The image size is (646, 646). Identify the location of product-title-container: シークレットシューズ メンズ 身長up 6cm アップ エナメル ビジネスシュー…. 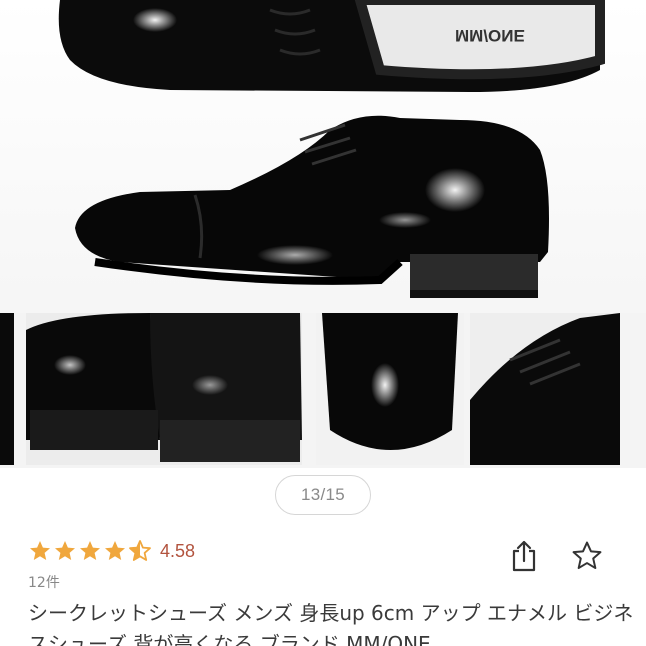
(334, 622).